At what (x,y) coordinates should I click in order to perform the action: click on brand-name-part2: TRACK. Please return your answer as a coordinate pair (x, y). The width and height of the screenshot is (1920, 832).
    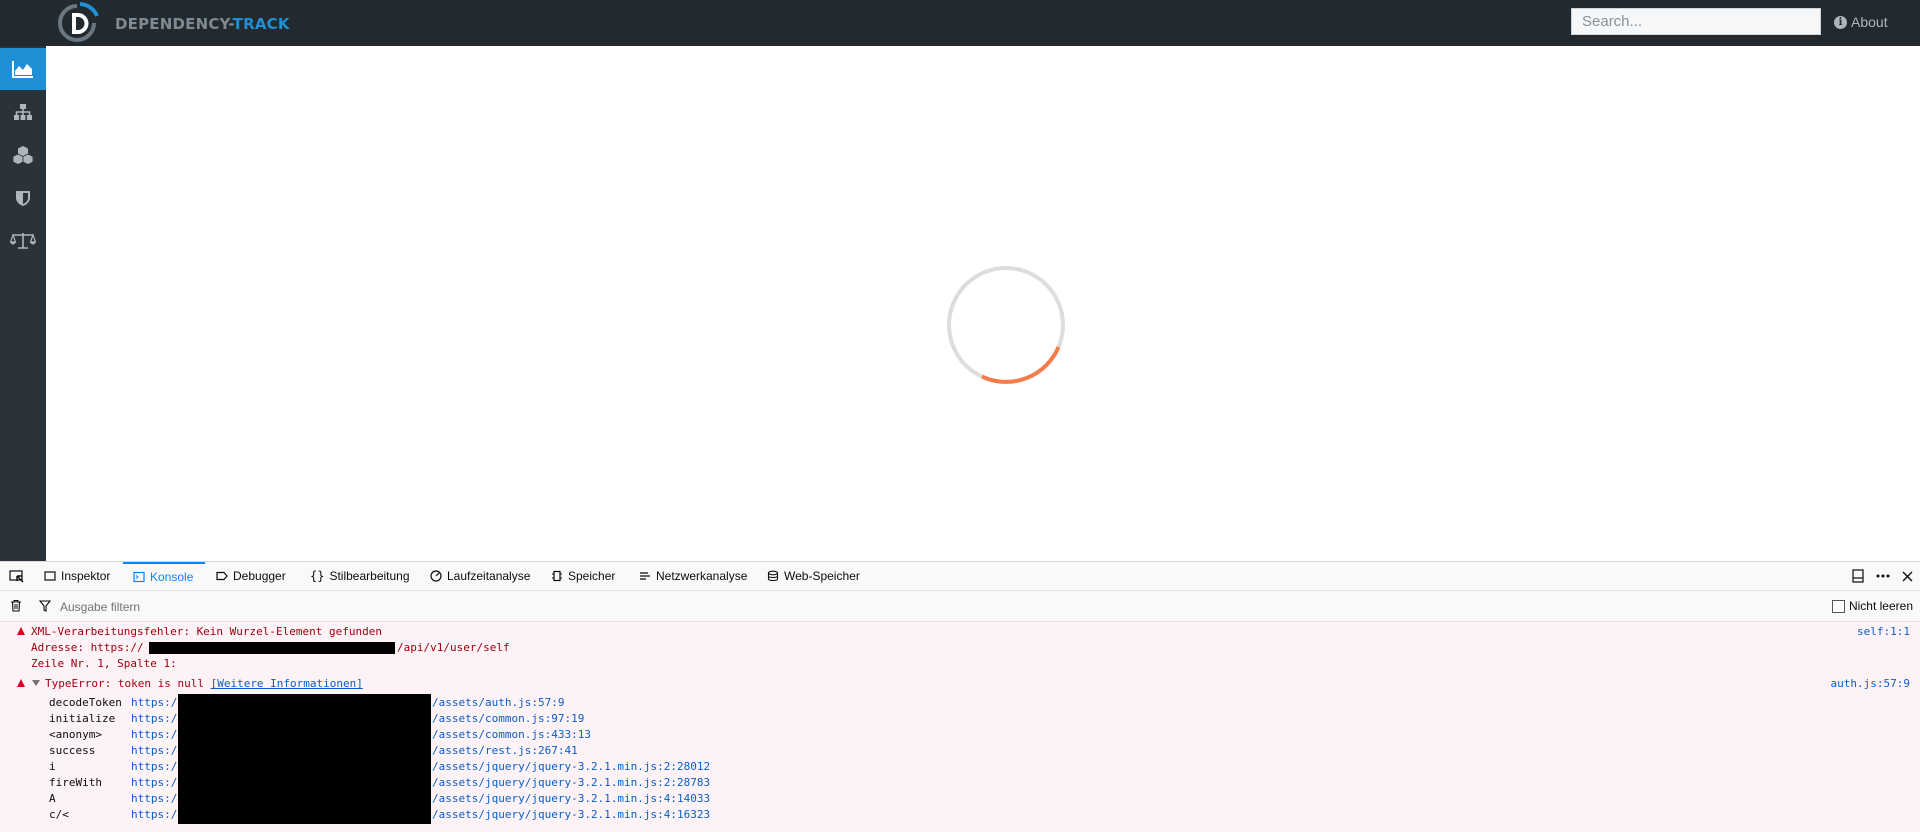
    Looking at the image, I should click on (261, 24).